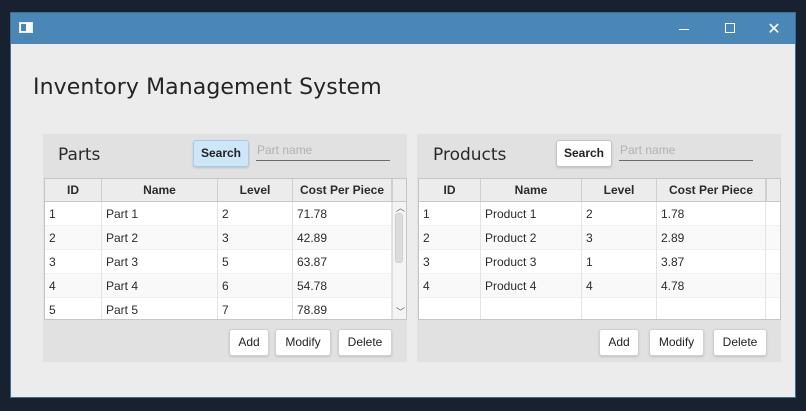 The width and height of the screenshot is (806, 411). Describe the element at coordinates (160, 214) in the screenshot. I see `table-cell: Part 1` at that location.